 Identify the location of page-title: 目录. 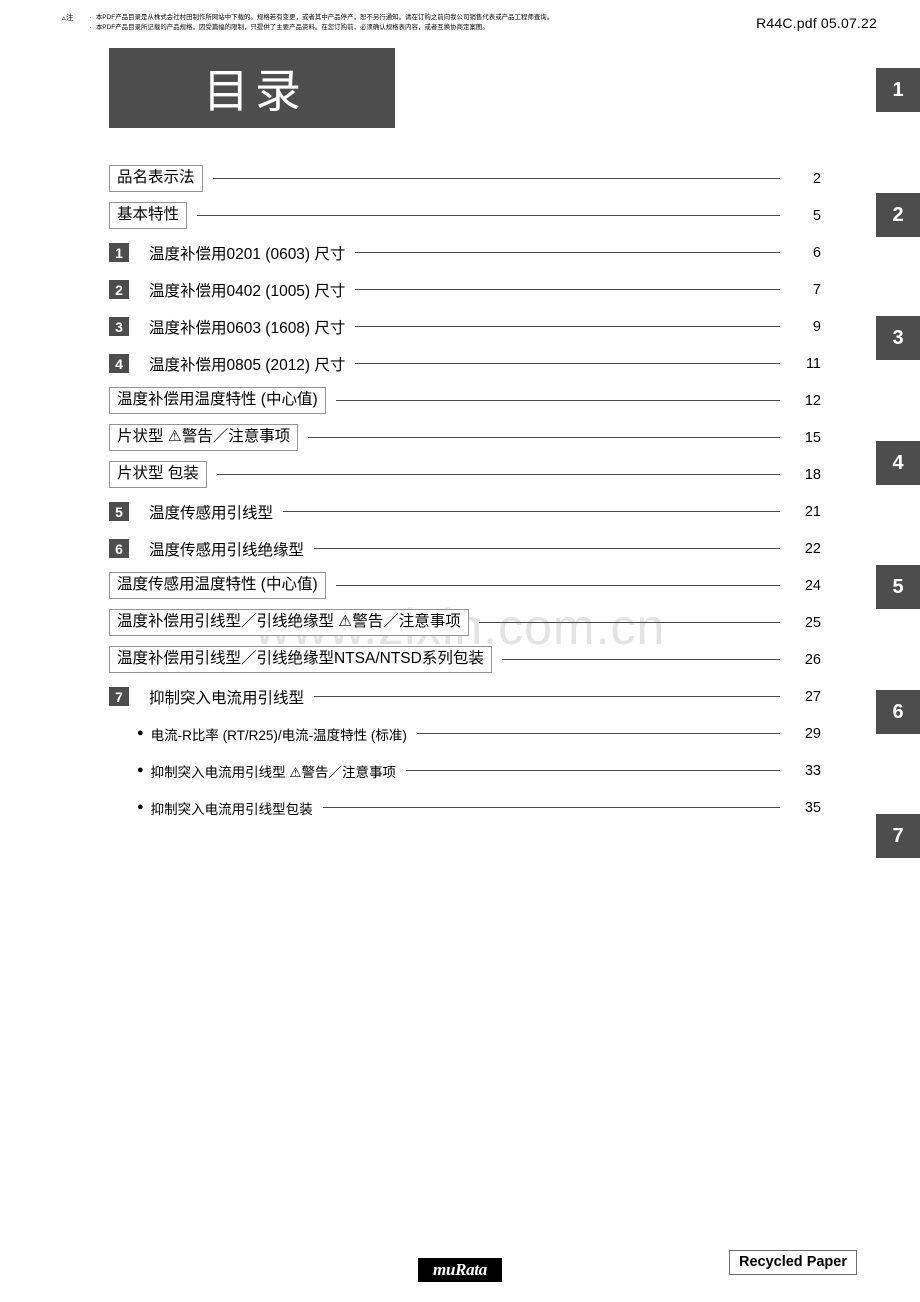
(255, 91).